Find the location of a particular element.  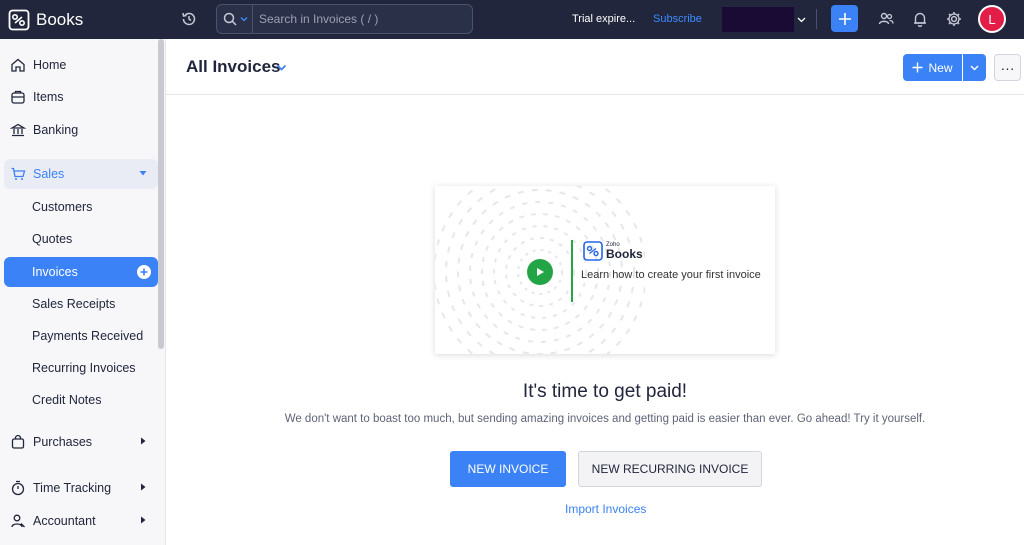

more-options-button: ··· is located at coordinates (1007, 67).